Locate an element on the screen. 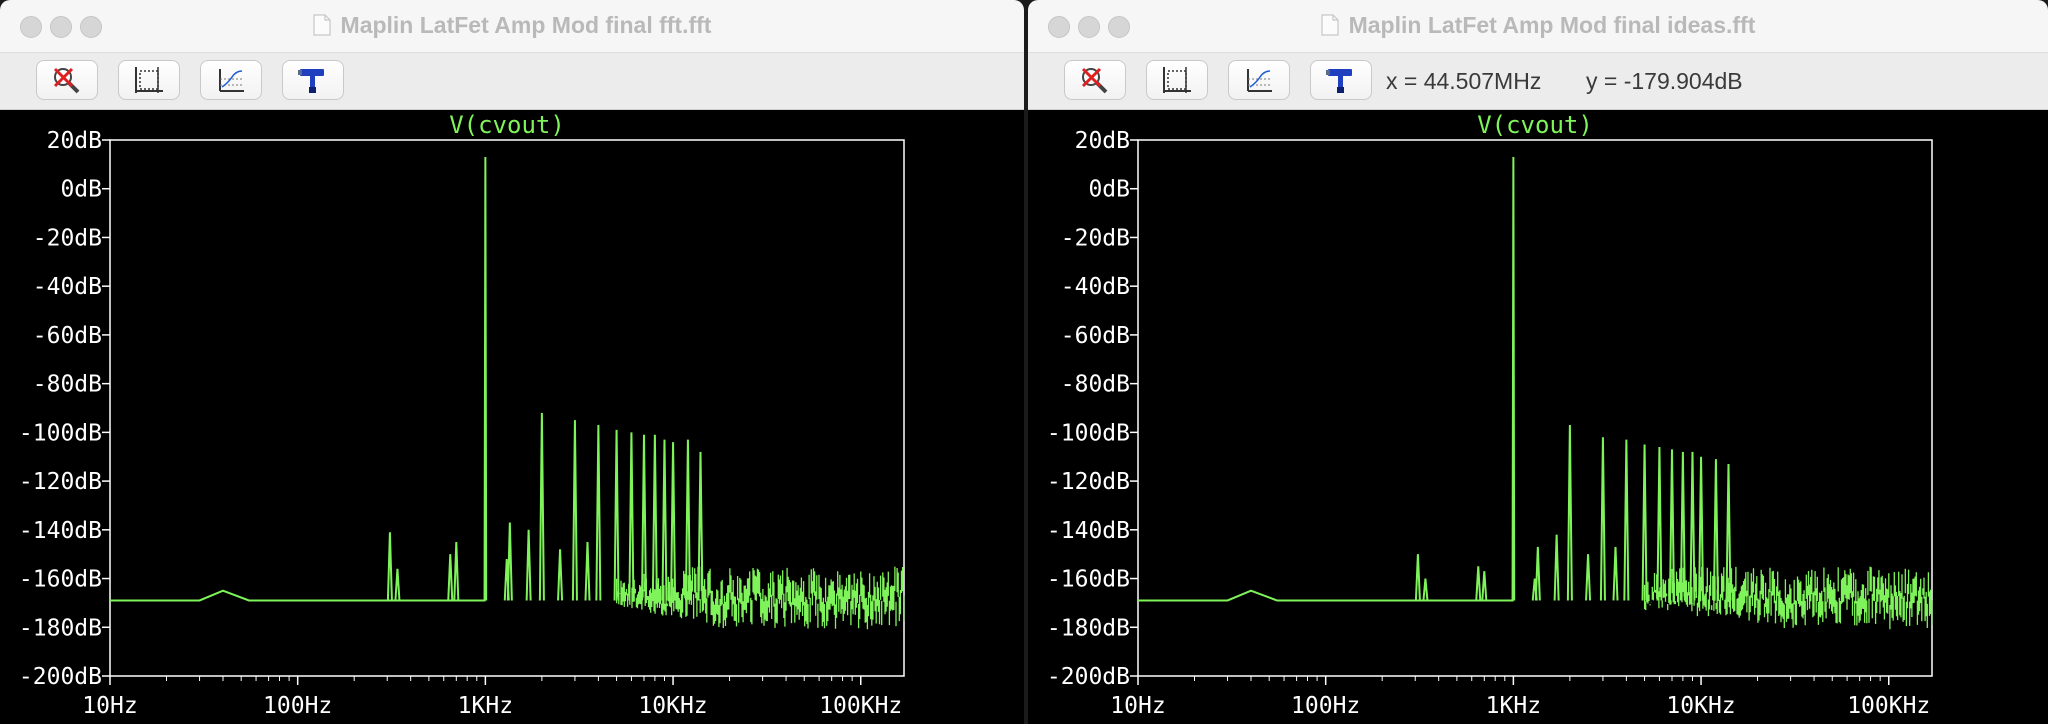  cursor-y-readout: y = -179.904dB is located at coordinates (1664, 81).